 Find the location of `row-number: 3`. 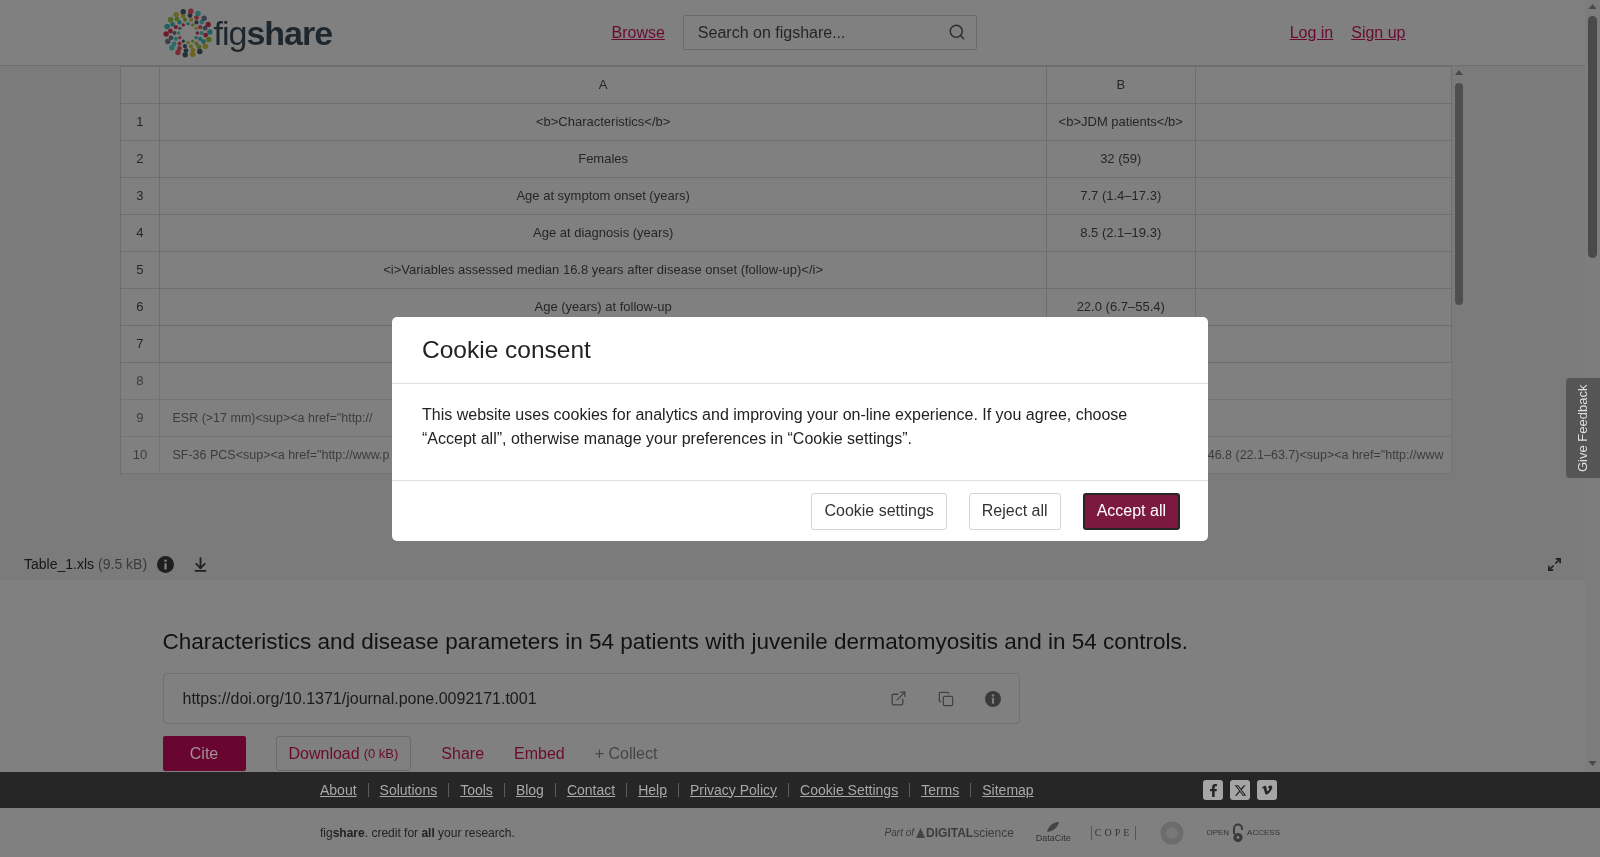

row-number: 3 is located at coordinates (140, 196).